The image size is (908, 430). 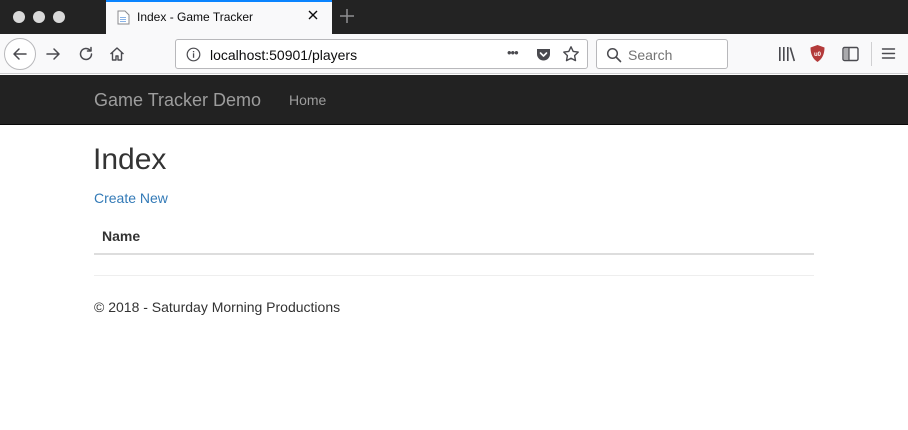 I want to click on forward-arrow-icon, so click(x=53, y=54).